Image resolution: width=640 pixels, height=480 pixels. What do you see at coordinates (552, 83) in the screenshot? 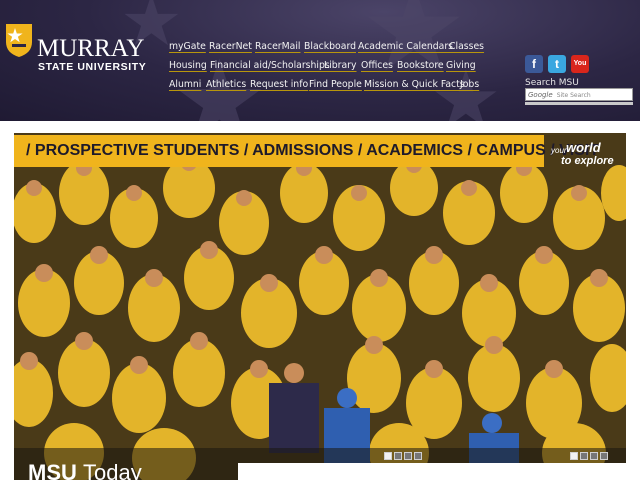
I see `search-label: Search MSU` at bounding box center [552, 83].